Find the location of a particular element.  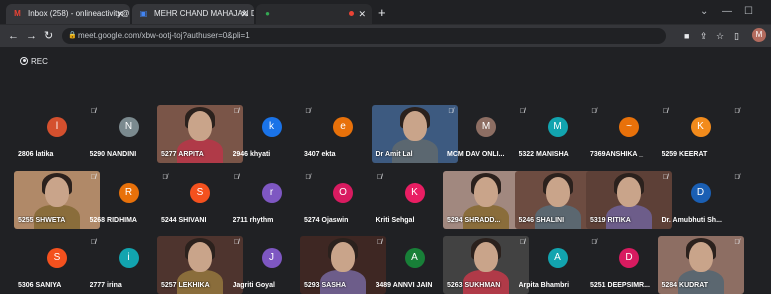

share-icon: ⇪ is located at coordinates (704, 36).